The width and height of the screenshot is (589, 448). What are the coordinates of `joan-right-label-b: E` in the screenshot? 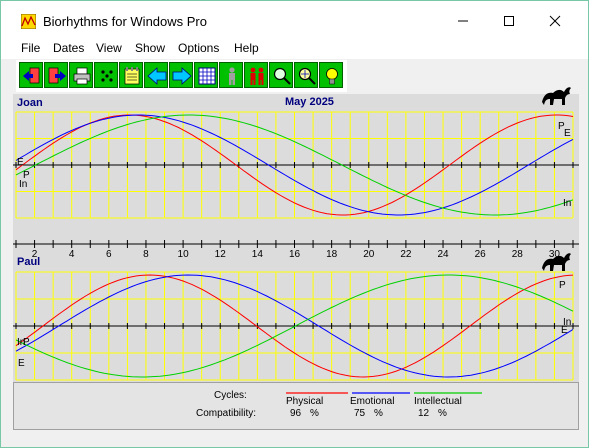 It's located at (567, 133).